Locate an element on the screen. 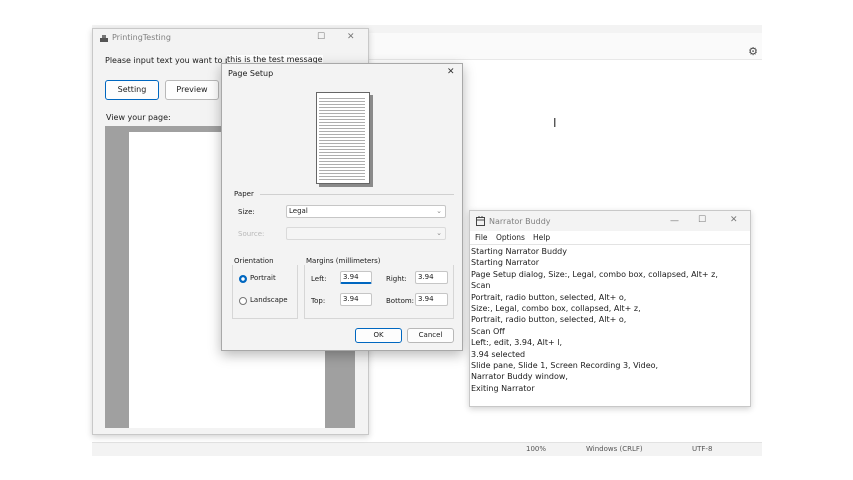 Image resolution: width=853 pixels, height=480 pixels. size-label: Size: is located at coordinates (246, 212).